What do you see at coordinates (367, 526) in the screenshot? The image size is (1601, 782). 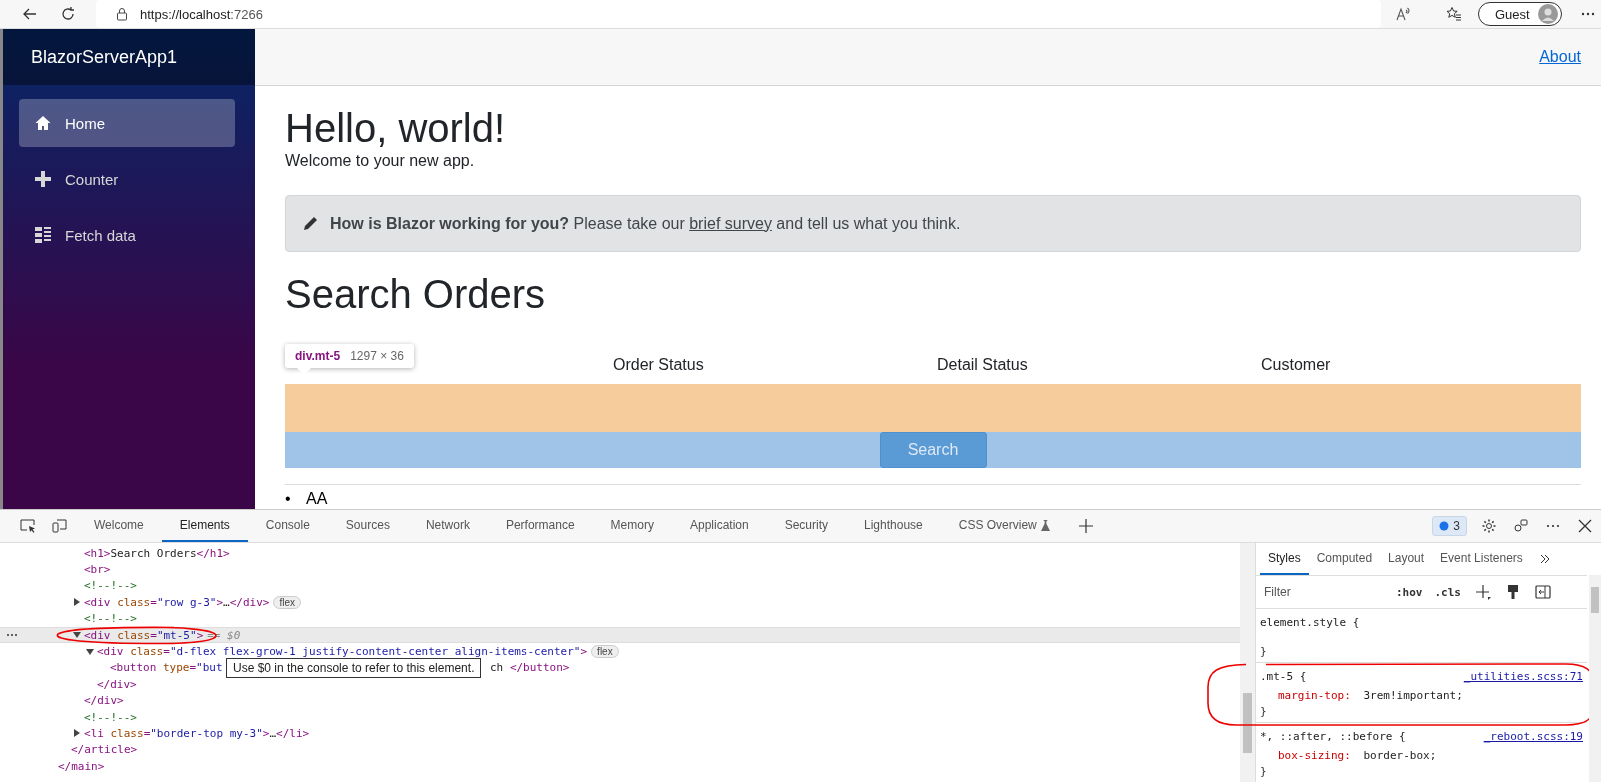 I see `devtools-tab: Sources` at bounding box center [367, 526].